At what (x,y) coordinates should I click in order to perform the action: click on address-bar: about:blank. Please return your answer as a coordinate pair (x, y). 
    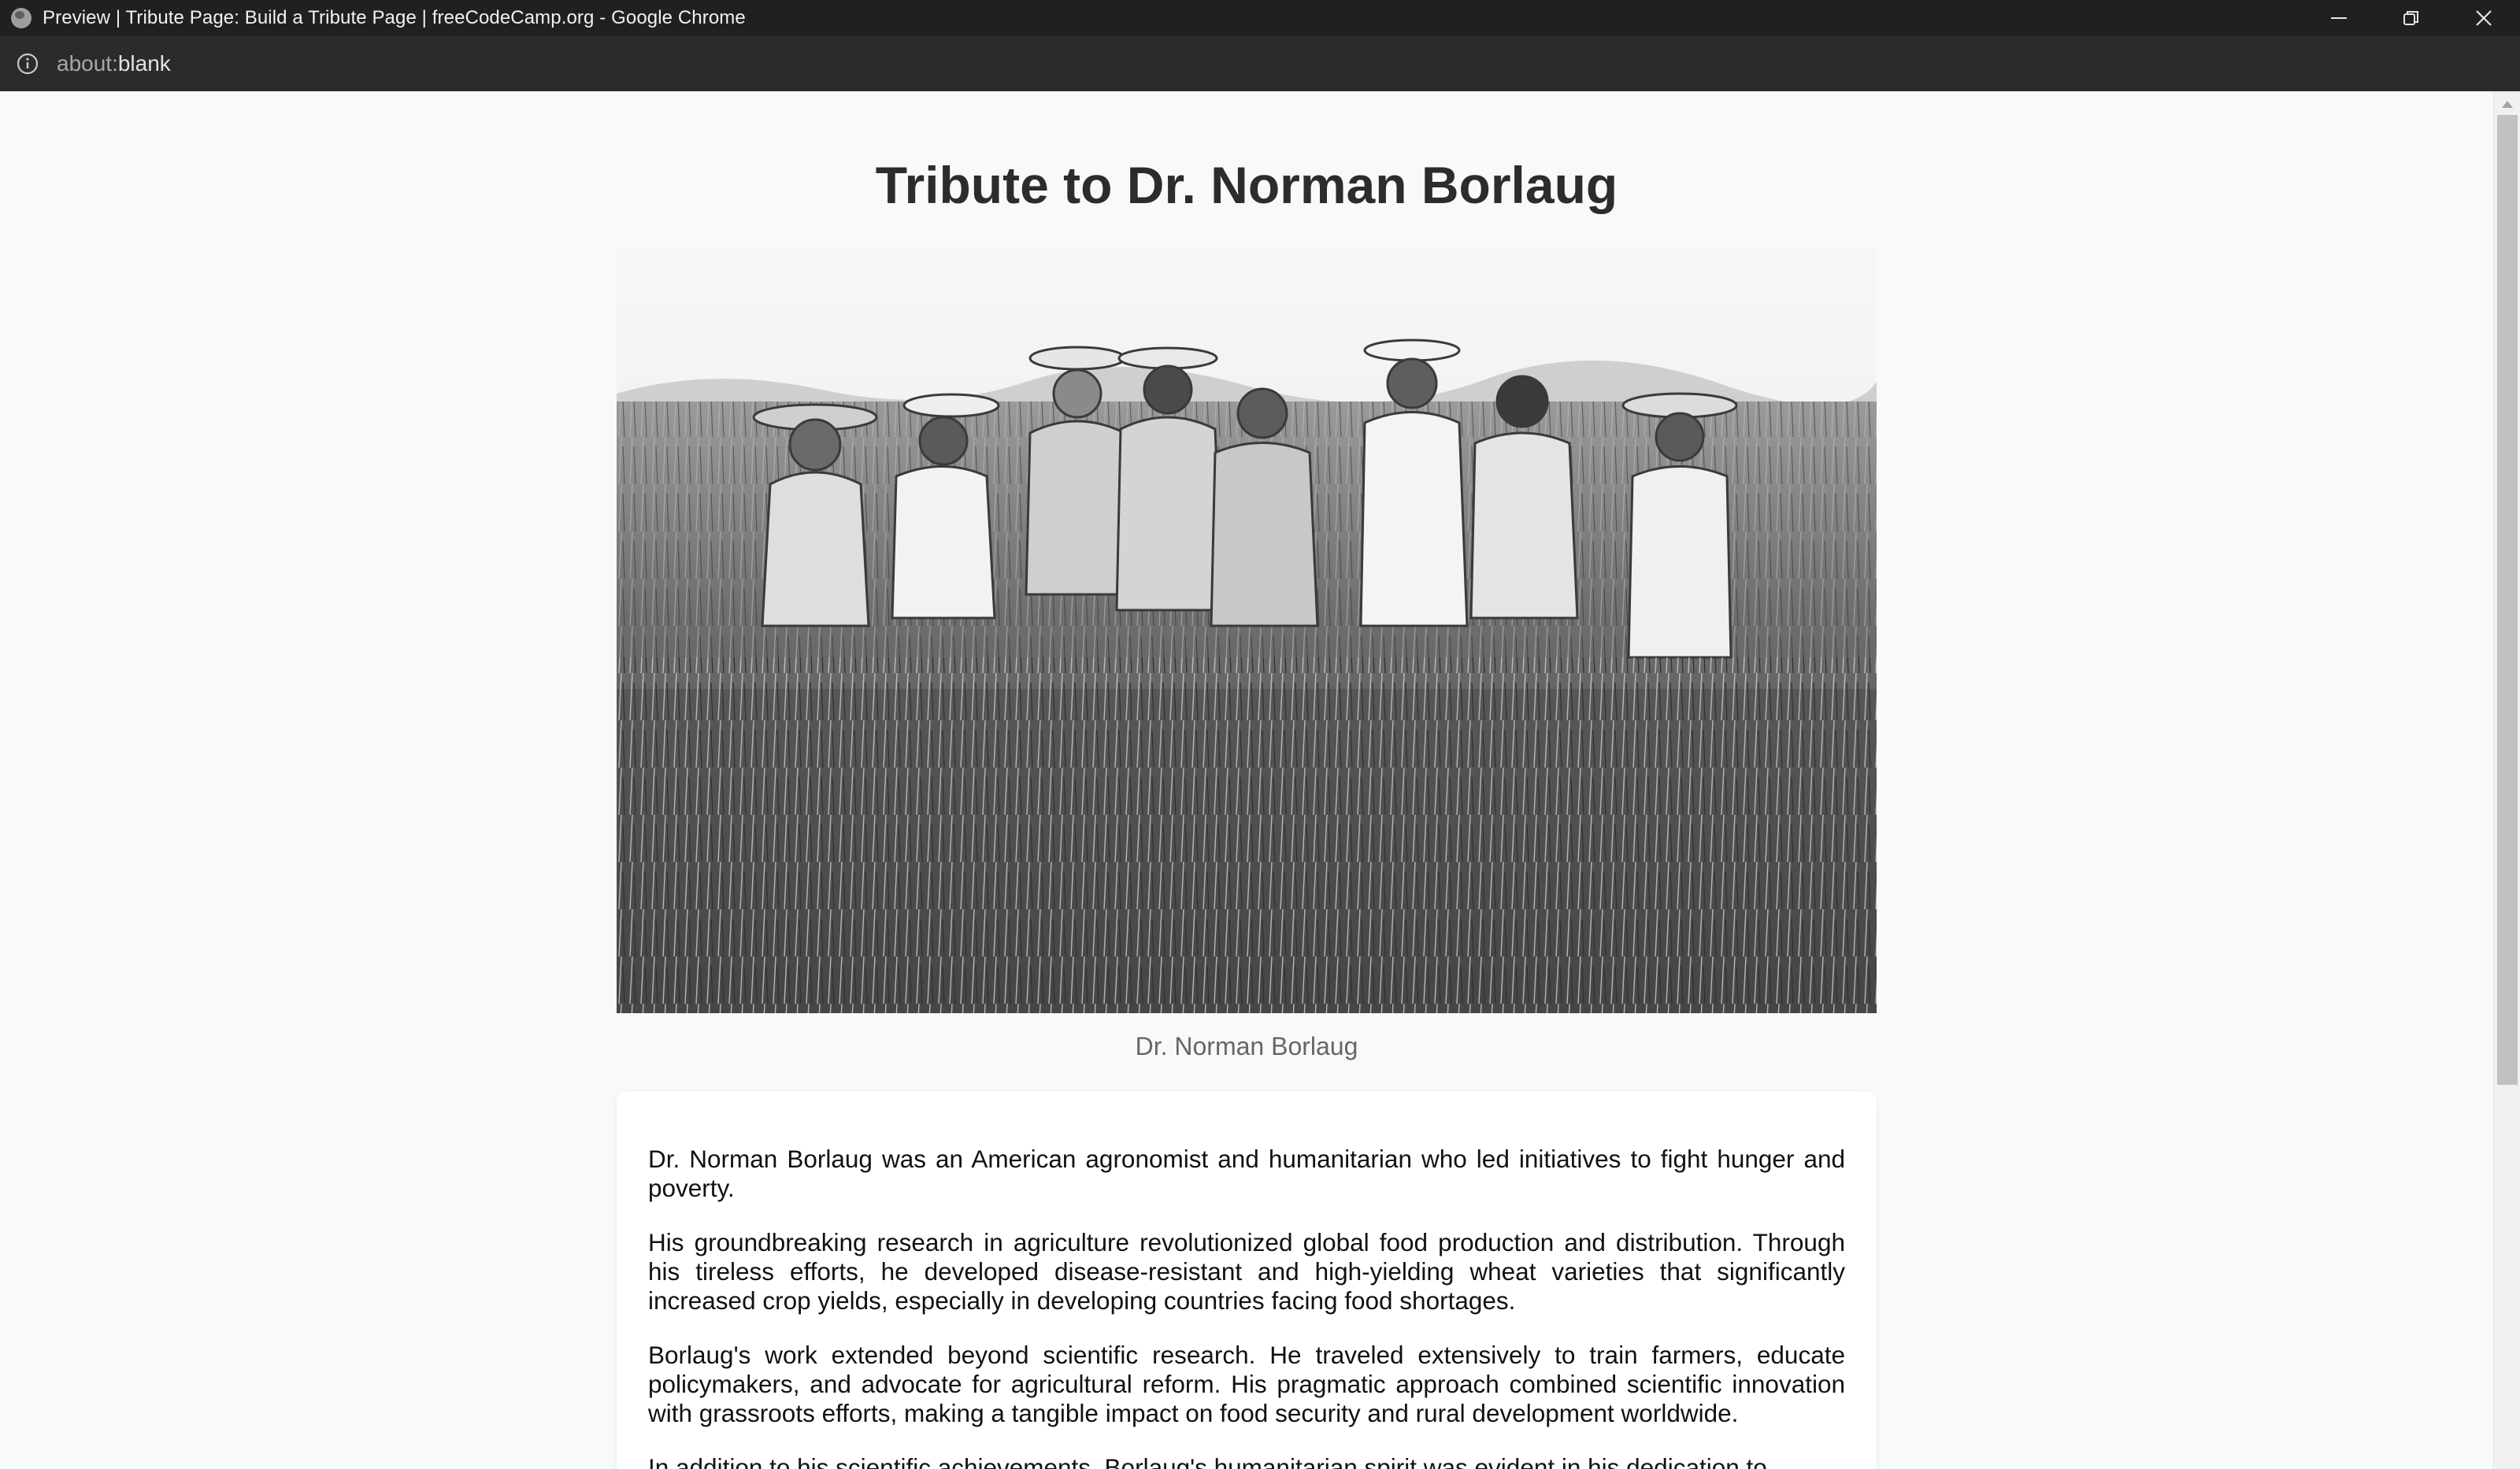
    Looking at the image, I should click on (1260, 63).